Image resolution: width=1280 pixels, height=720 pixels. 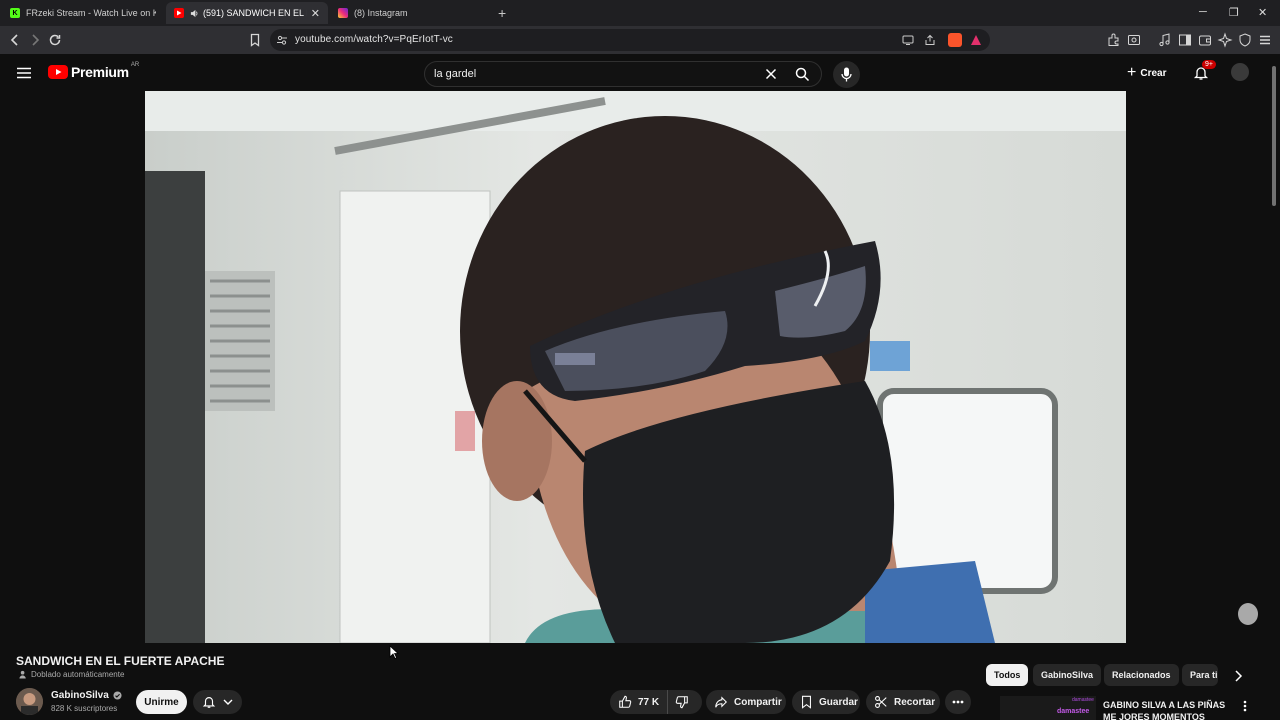 What do you see at coordinates (721, 702) in the screenshot?
I see `share-icon` at bounding box center [721, 702].